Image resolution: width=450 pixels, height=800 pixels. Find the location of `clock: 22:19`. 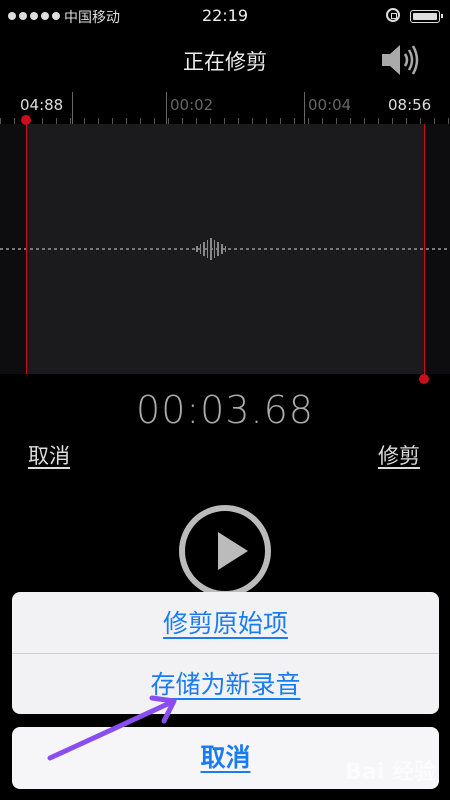

clock: 22:19 is located at coordinates (225, 15).